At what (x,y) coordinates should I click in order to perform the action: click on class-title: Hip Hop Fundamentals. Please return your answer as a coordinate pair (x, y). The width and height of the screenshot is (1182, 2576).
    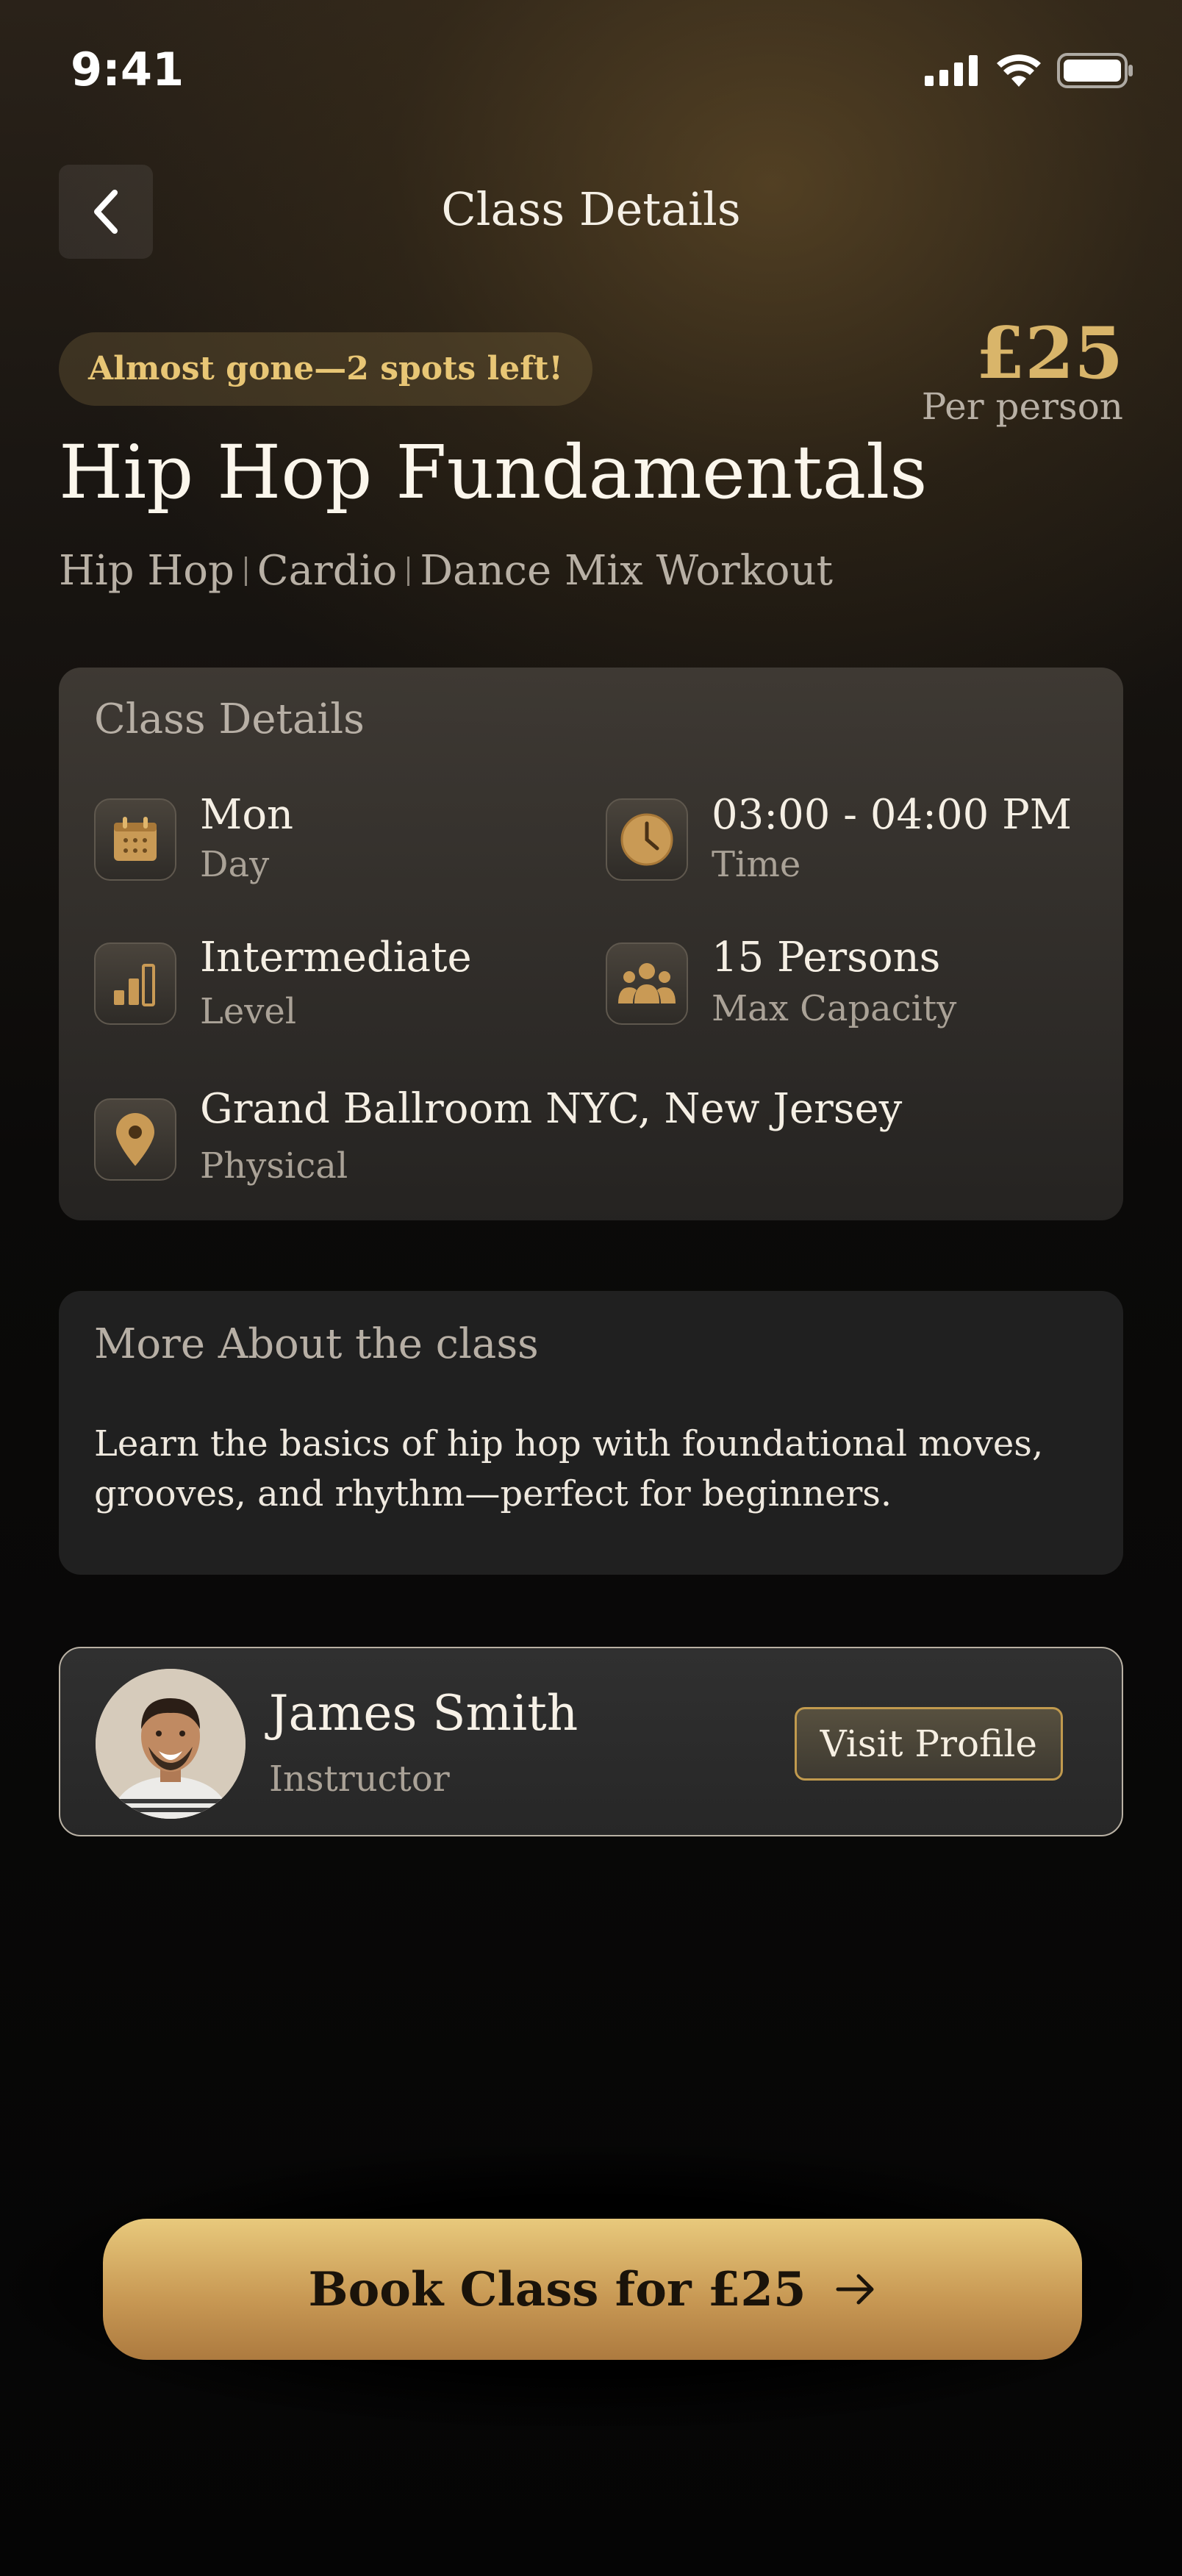
    Looking at the image, I should click on (493, 472).